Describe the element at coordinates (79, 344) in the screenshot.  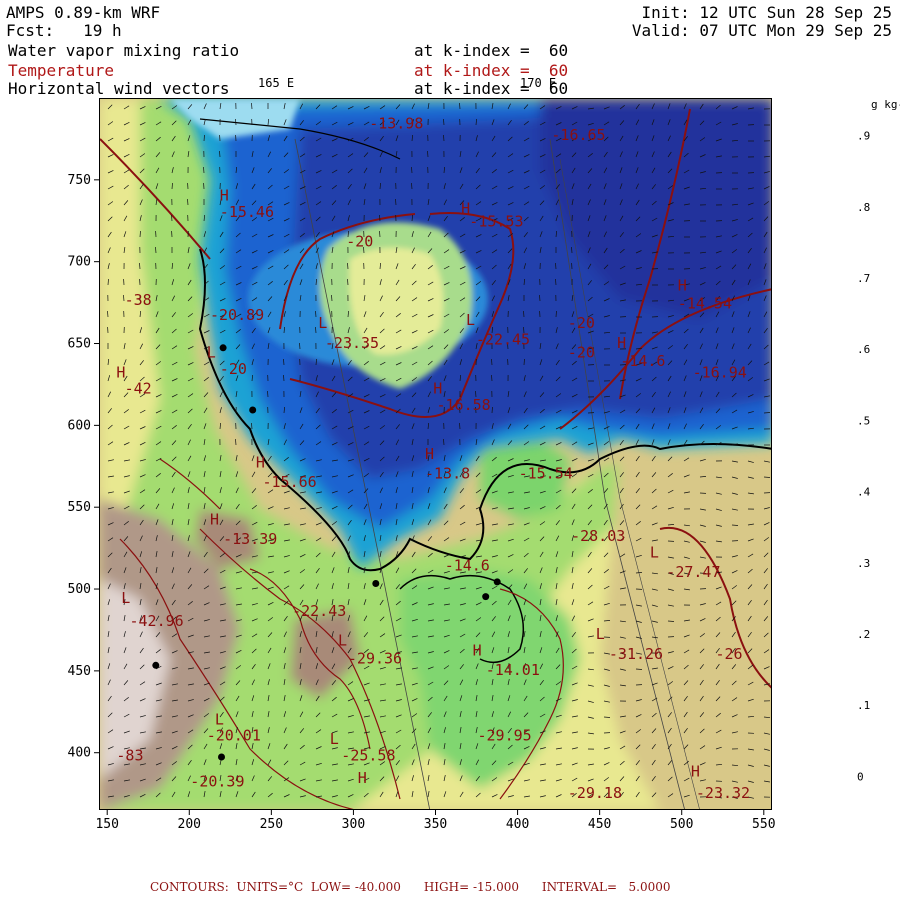
I see `y-tick-label: 650` at that location.